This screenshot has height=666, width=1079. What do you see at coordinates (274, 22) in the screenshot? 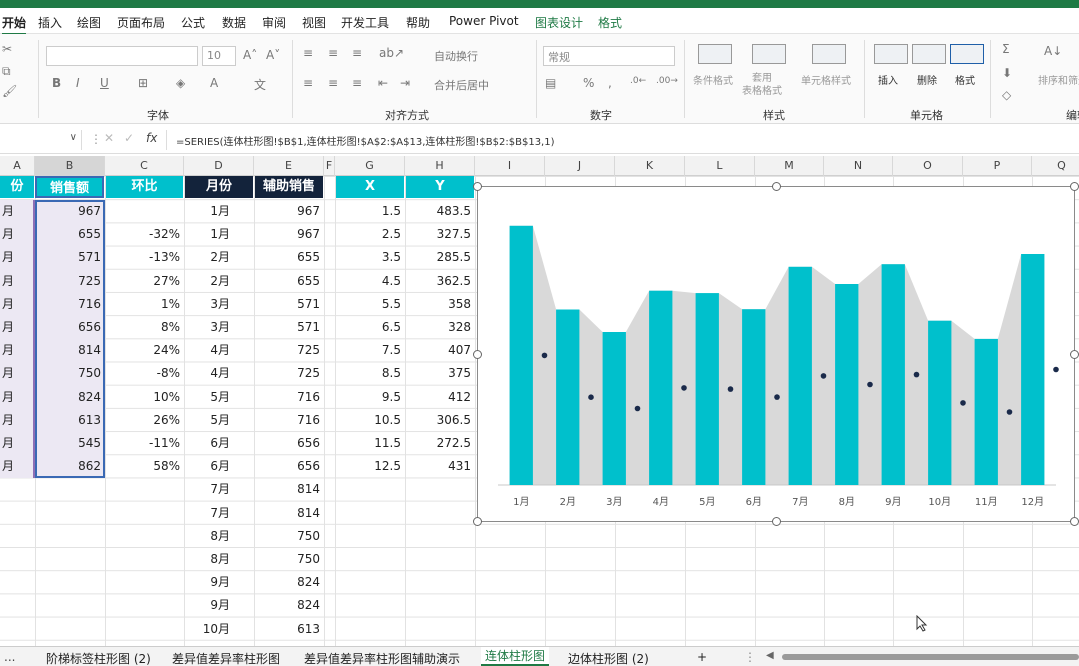
I see `tab-review: 审阅` at bounding box center [274, 22].